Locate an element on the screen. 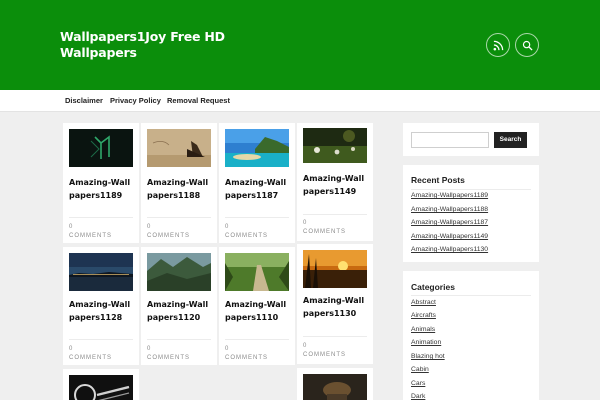  post-title: Amazing-Wallpapers1130 is located at coordinates (336, 307).